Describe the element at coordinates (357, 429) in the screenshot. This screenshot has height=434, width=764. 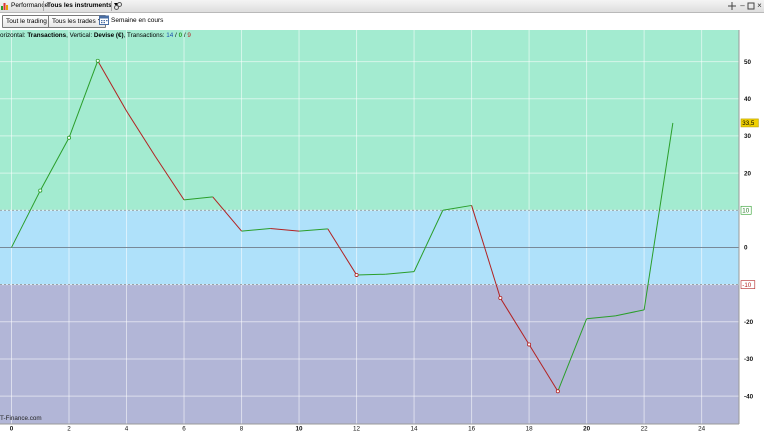
I see `x-tick-label: 12` at that location.